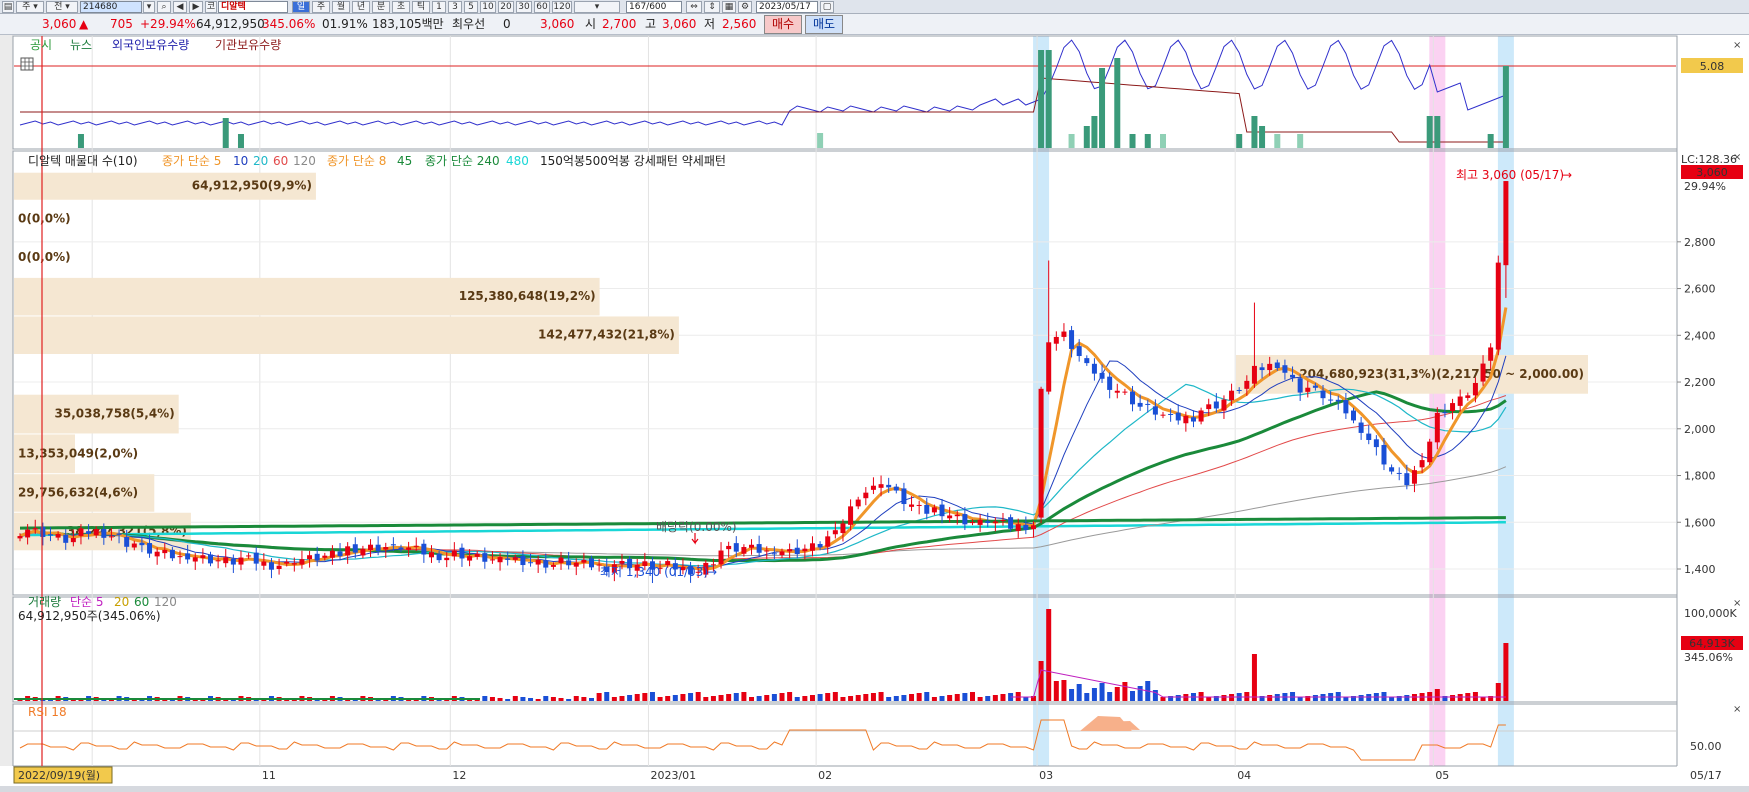 This screenshot has height=792, width=1749. I want to click on market-selector: 주 ▾, so click(30, 7).